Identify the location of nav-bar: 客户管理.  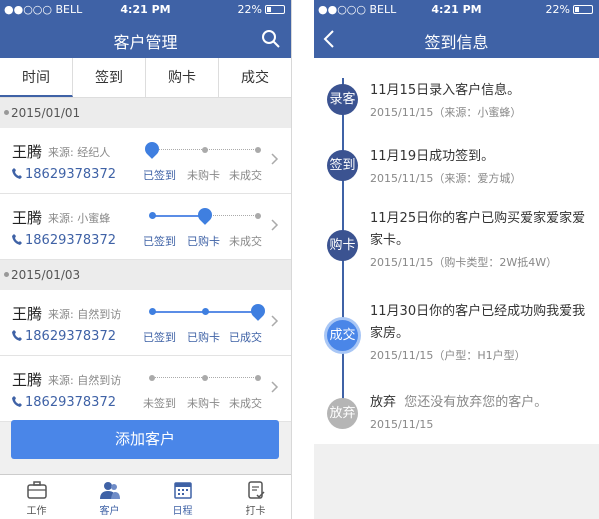
(145, 39).